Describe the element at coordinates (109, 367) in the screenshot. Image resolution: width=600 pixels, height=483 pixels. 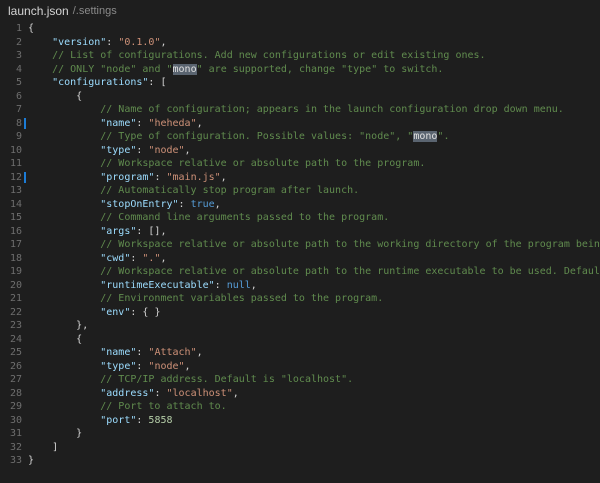
I see `code-text: "type": "node",` at that location.